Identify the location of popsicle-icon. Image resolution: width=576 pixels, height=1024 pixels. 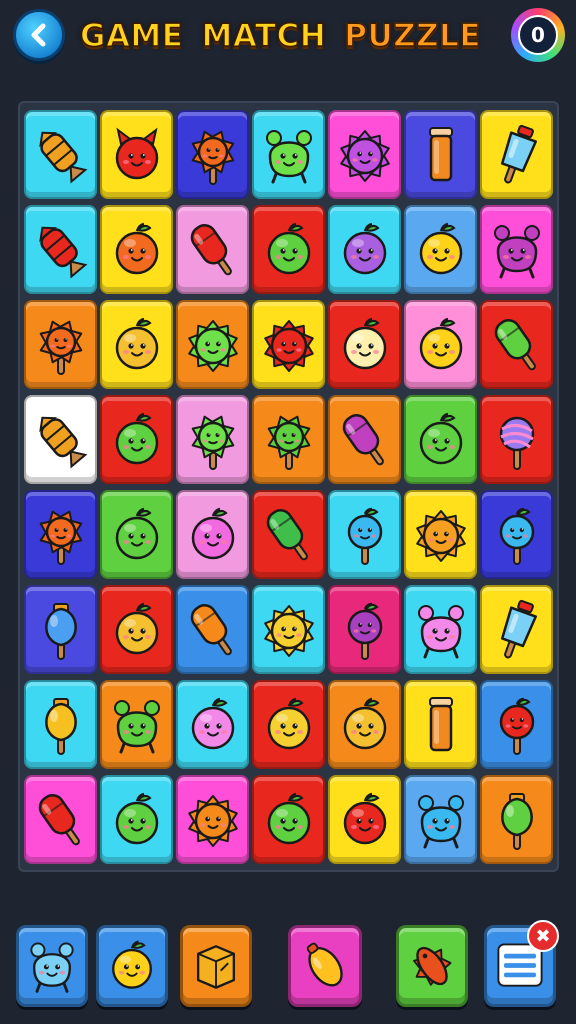
(287, 534).